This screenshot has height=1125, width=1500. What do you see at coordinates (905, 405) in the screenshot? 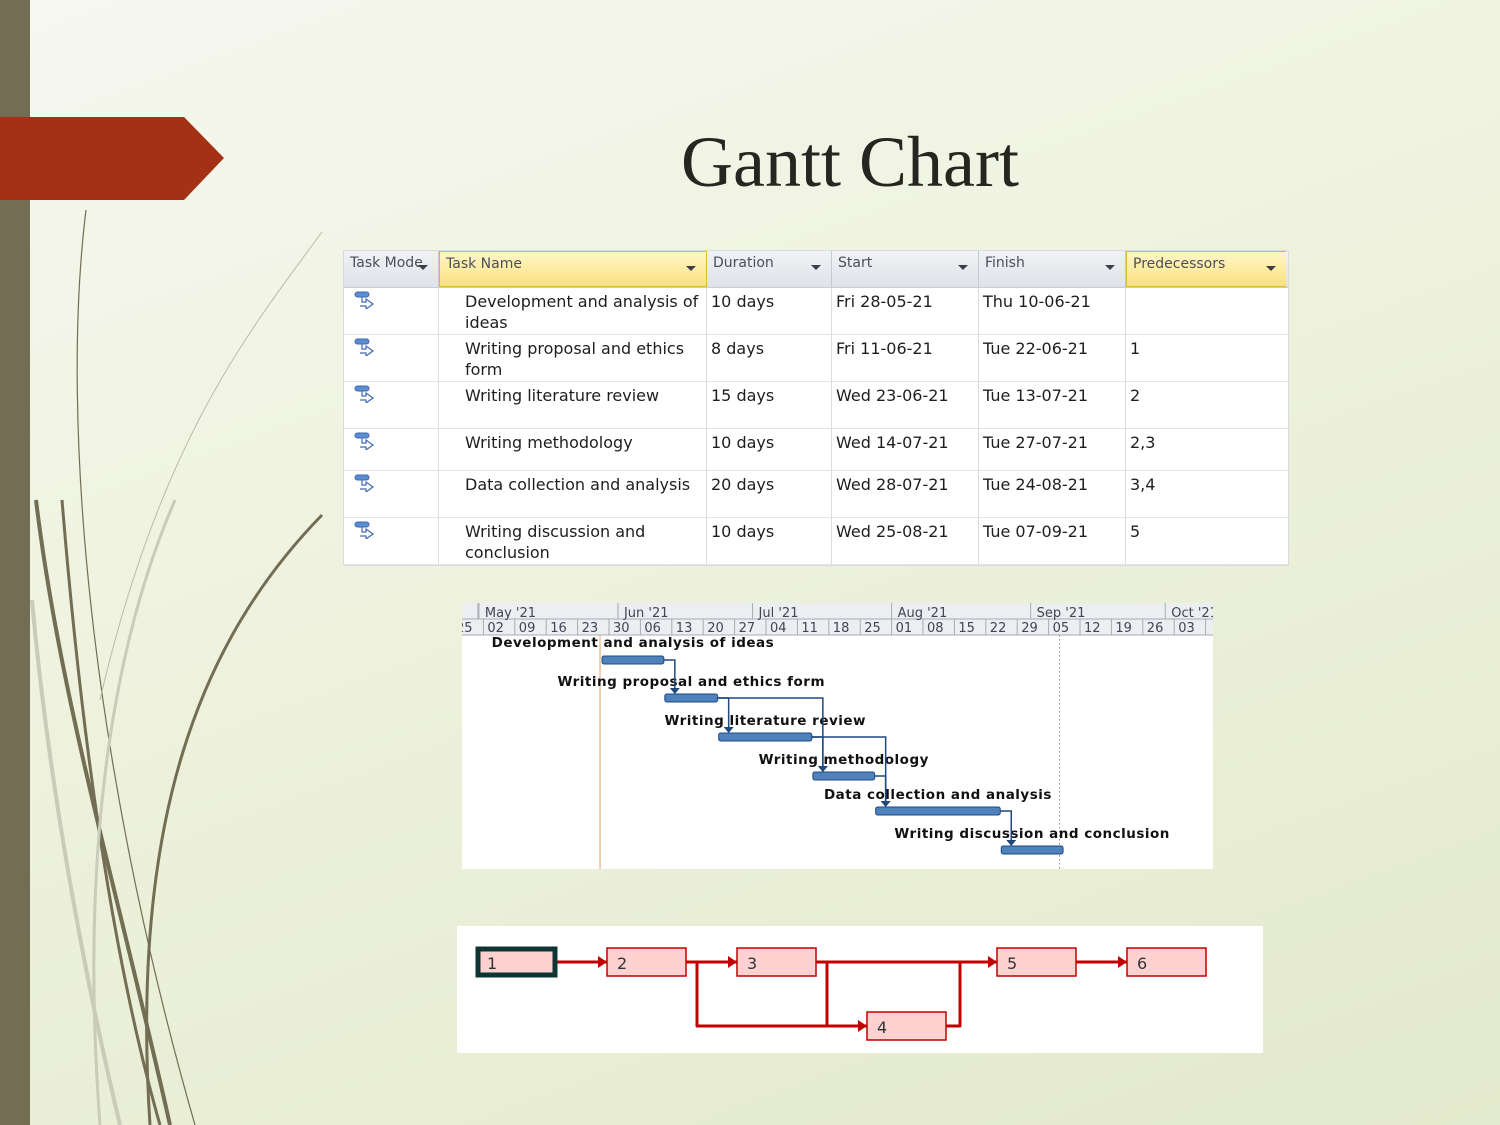
I see `start-cell: Wed 23-06-21` at bounding box center [905, 405].